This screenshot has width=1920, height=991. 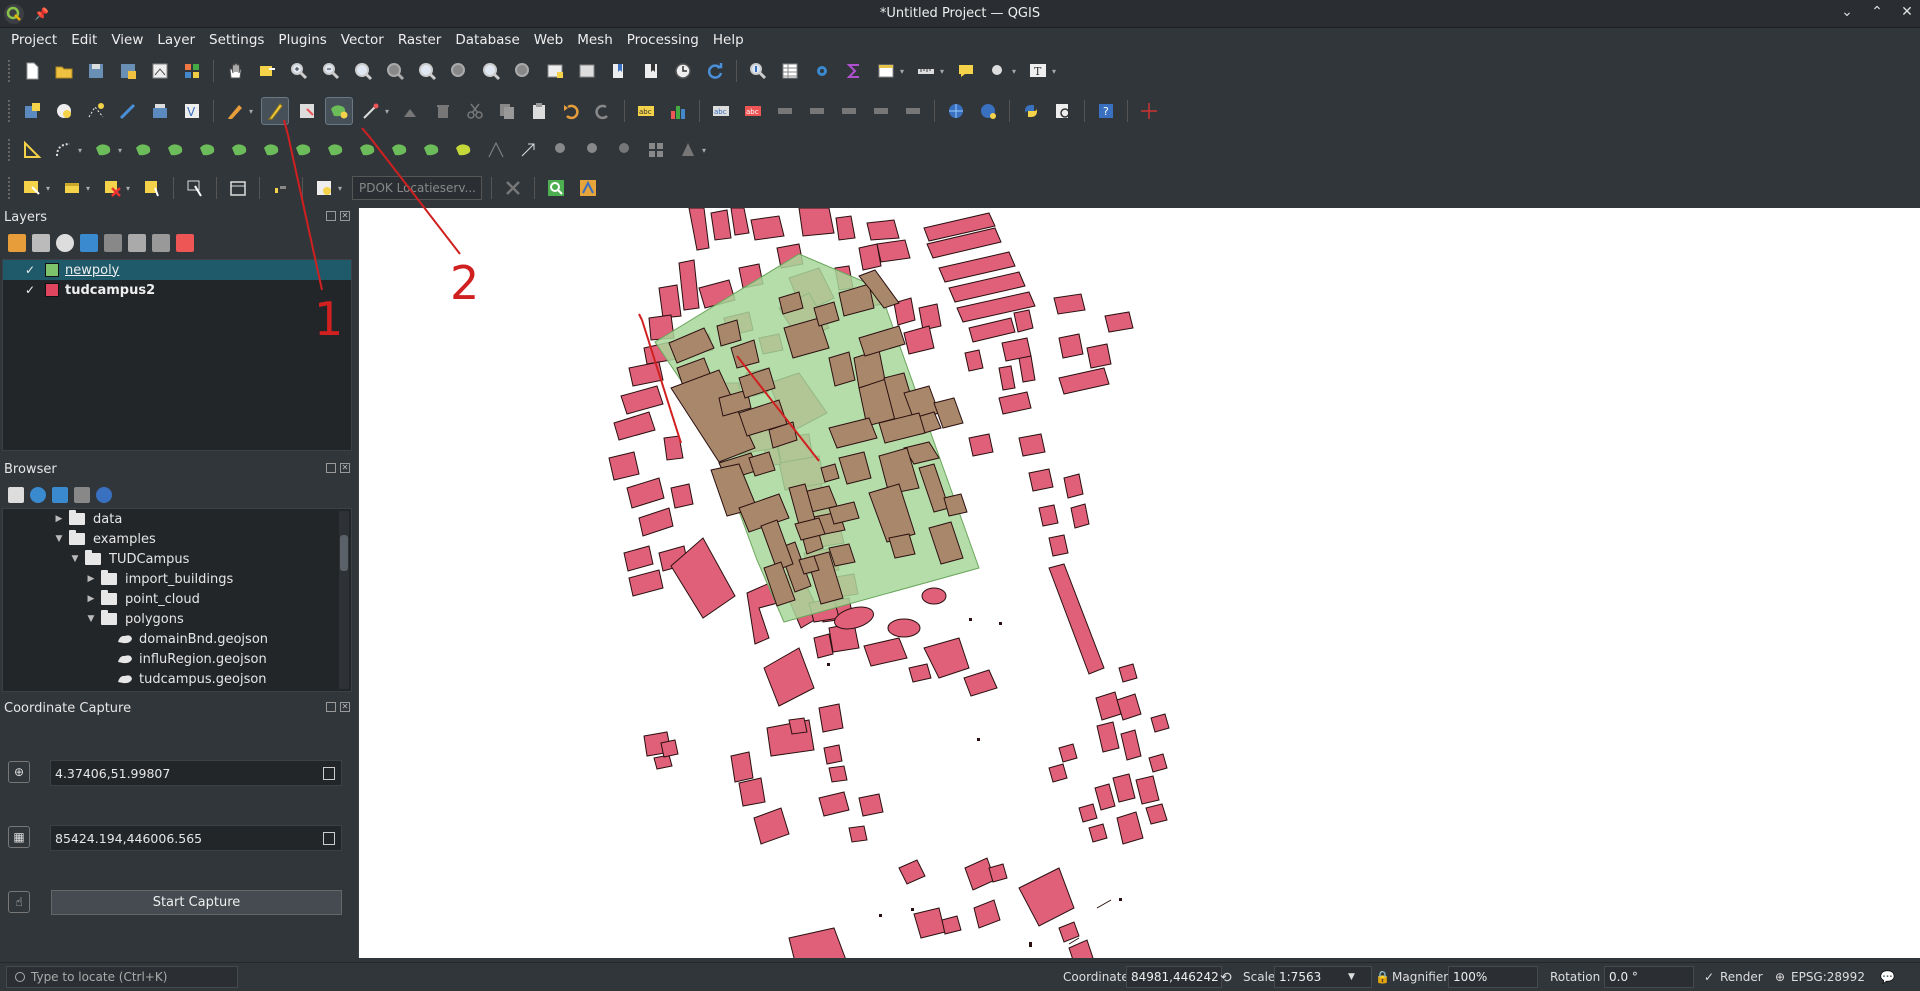 I want to click on tree-item-tudcampus-geojson: tudcampus.geojson, so click(x=177, y=679).